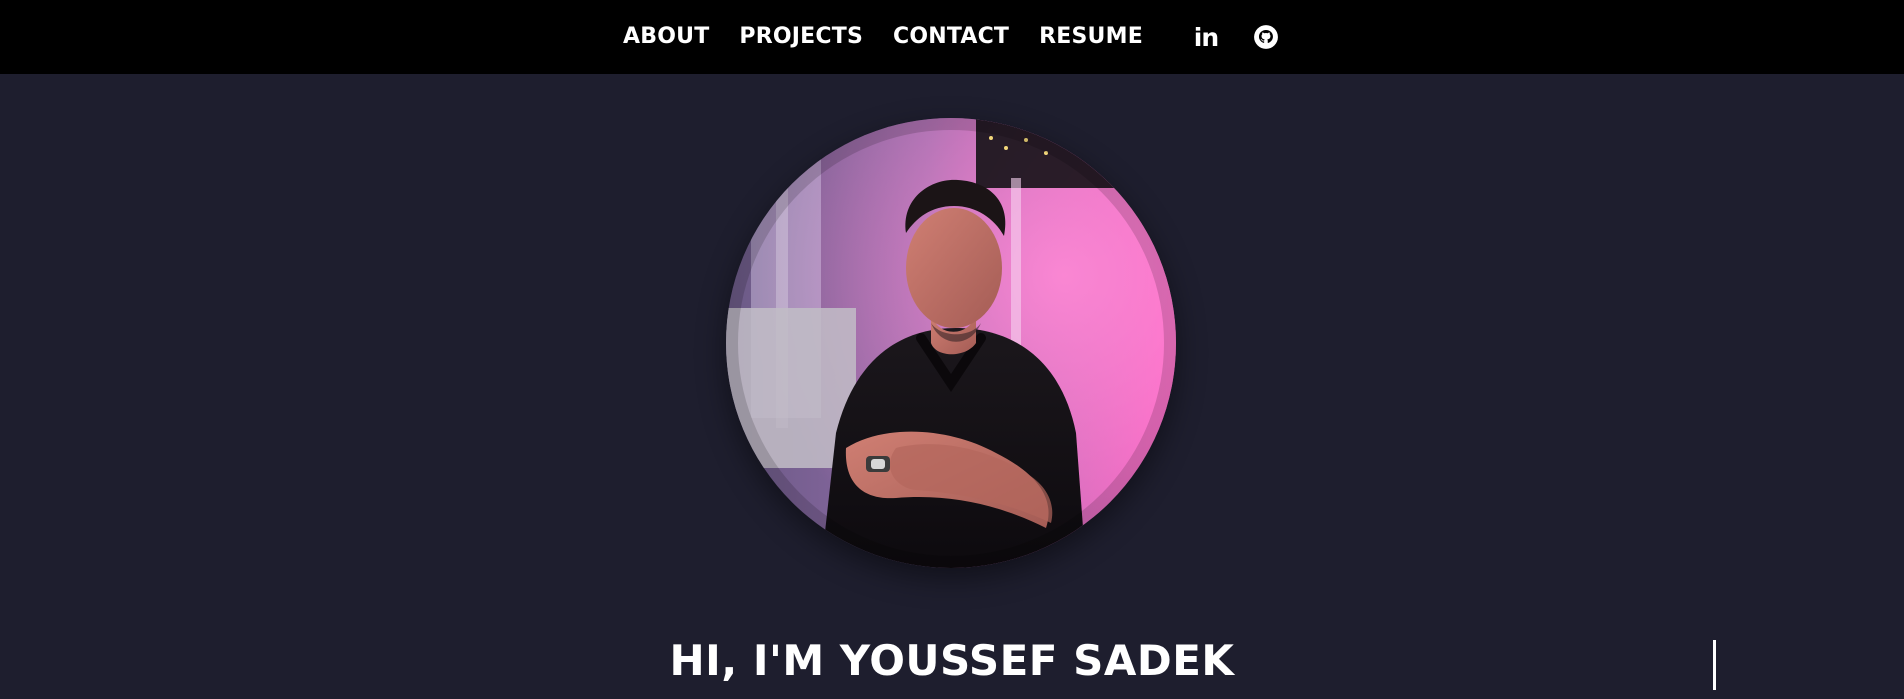 The height and width of the screenshot is (699, 1904). What do you see at coordinates (952, 660) in the screenshot?
I see `hero-title: HI, I'M YOUSSEF SADEK` at bounding box center [952, 660].